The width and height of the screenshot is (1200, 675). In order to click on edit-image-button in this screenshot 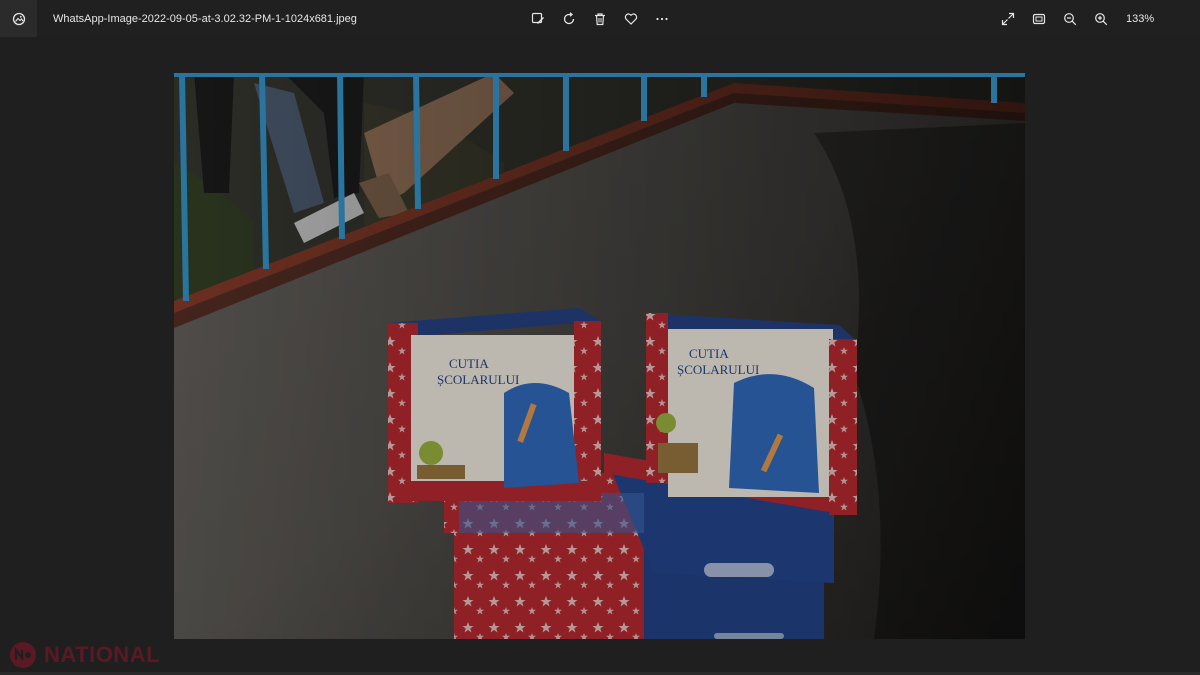, I will do `click(537, 18)`.